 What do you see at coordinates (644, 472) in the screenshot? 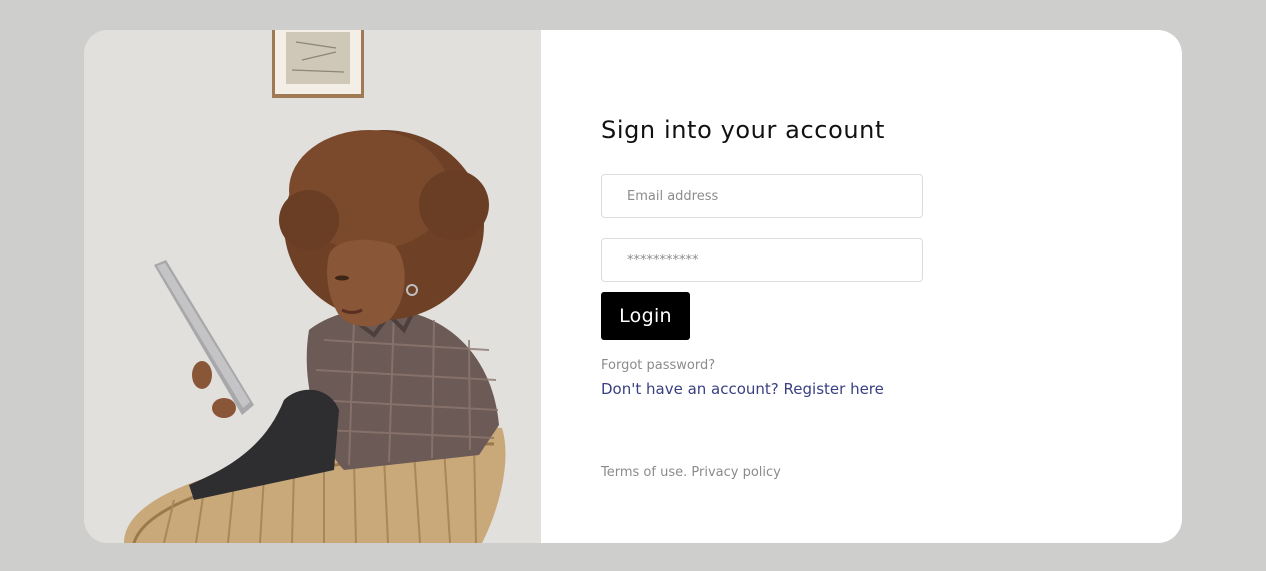
I see `terms-of-use-link: Terms of use.` at bounding box center [644, 472].